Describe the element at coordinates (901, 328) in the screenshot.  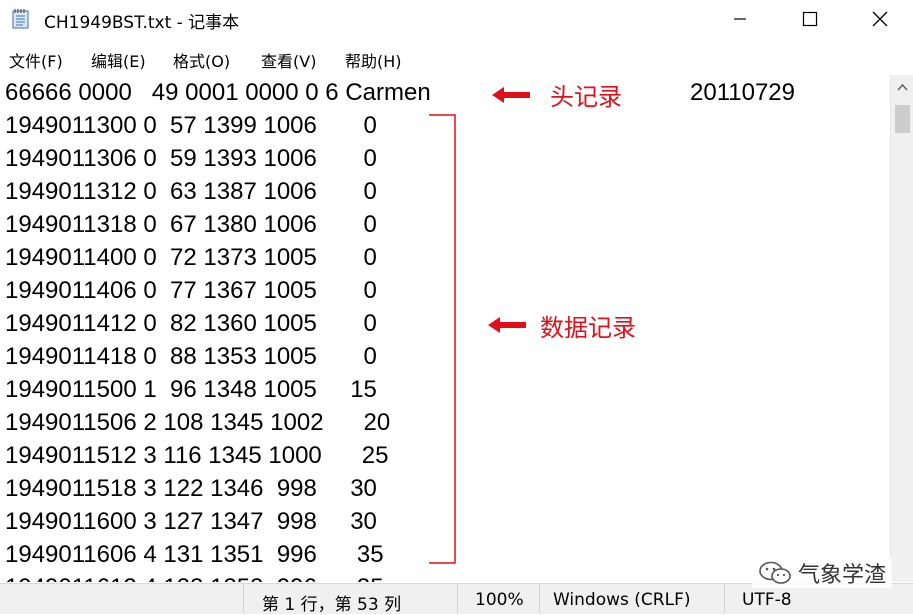
I see `vertical-scrollbar` at that location.